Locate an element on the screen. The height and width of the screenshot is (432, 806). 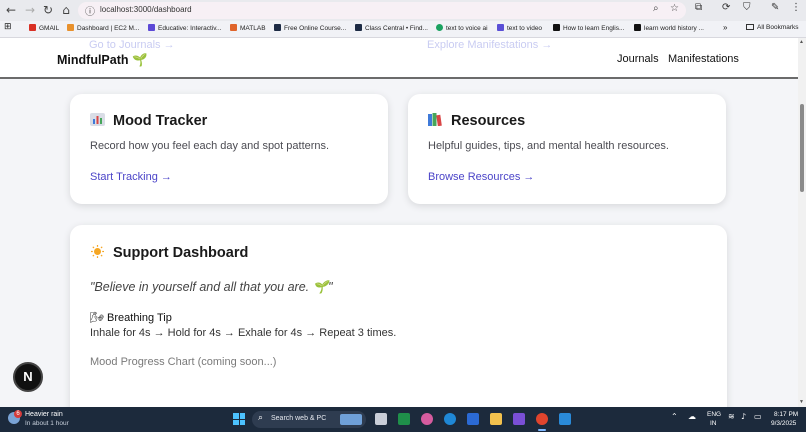
aws-icon is located at coordinates (70, 27).